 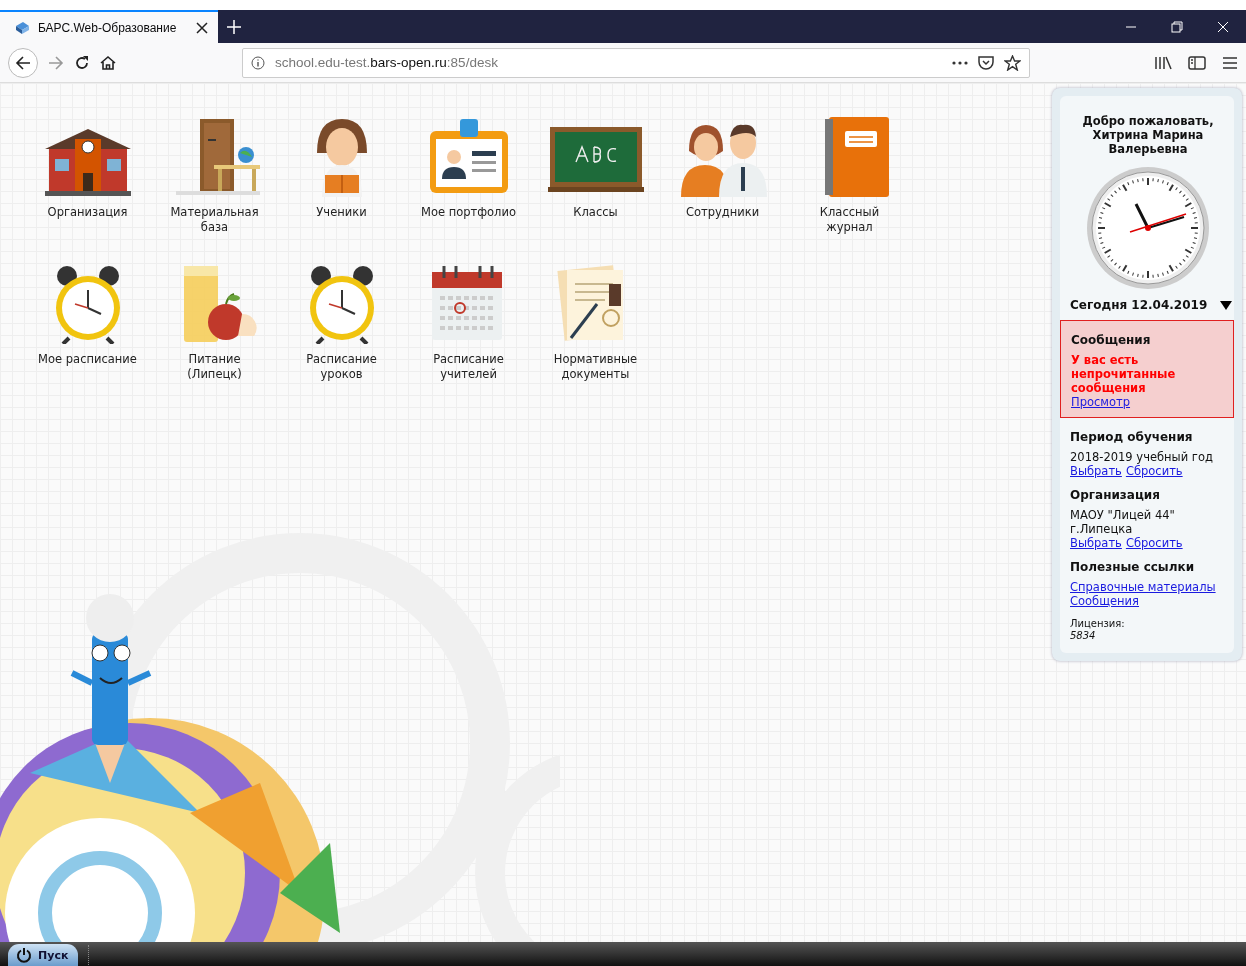 What do you see at coordinates (1012, 62) in the screenshot?
I see `star-icon` at bounding box center [1012, 62].